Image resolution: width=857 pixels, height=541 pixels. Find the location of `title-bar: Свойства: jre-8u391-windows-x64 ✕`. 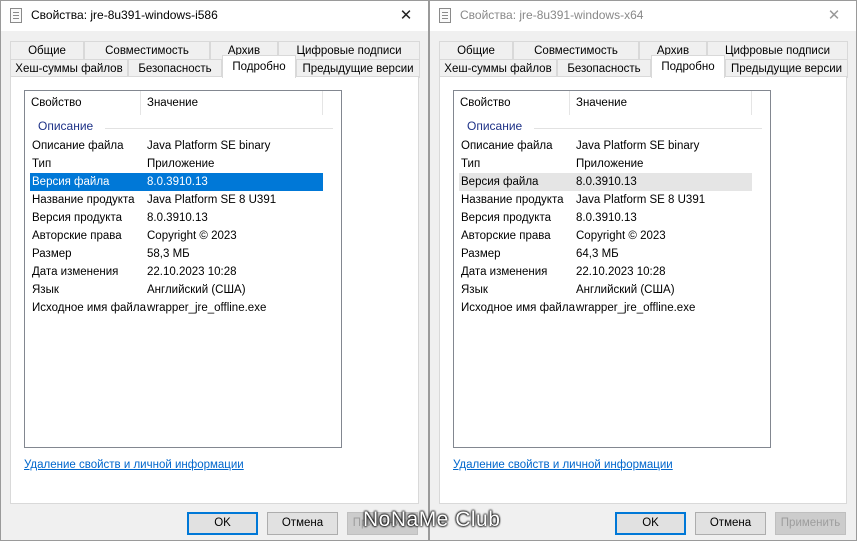

title-bar: Свойства: jre-8u391-windows-x64 ✕ is located at coordinates (643, 16).